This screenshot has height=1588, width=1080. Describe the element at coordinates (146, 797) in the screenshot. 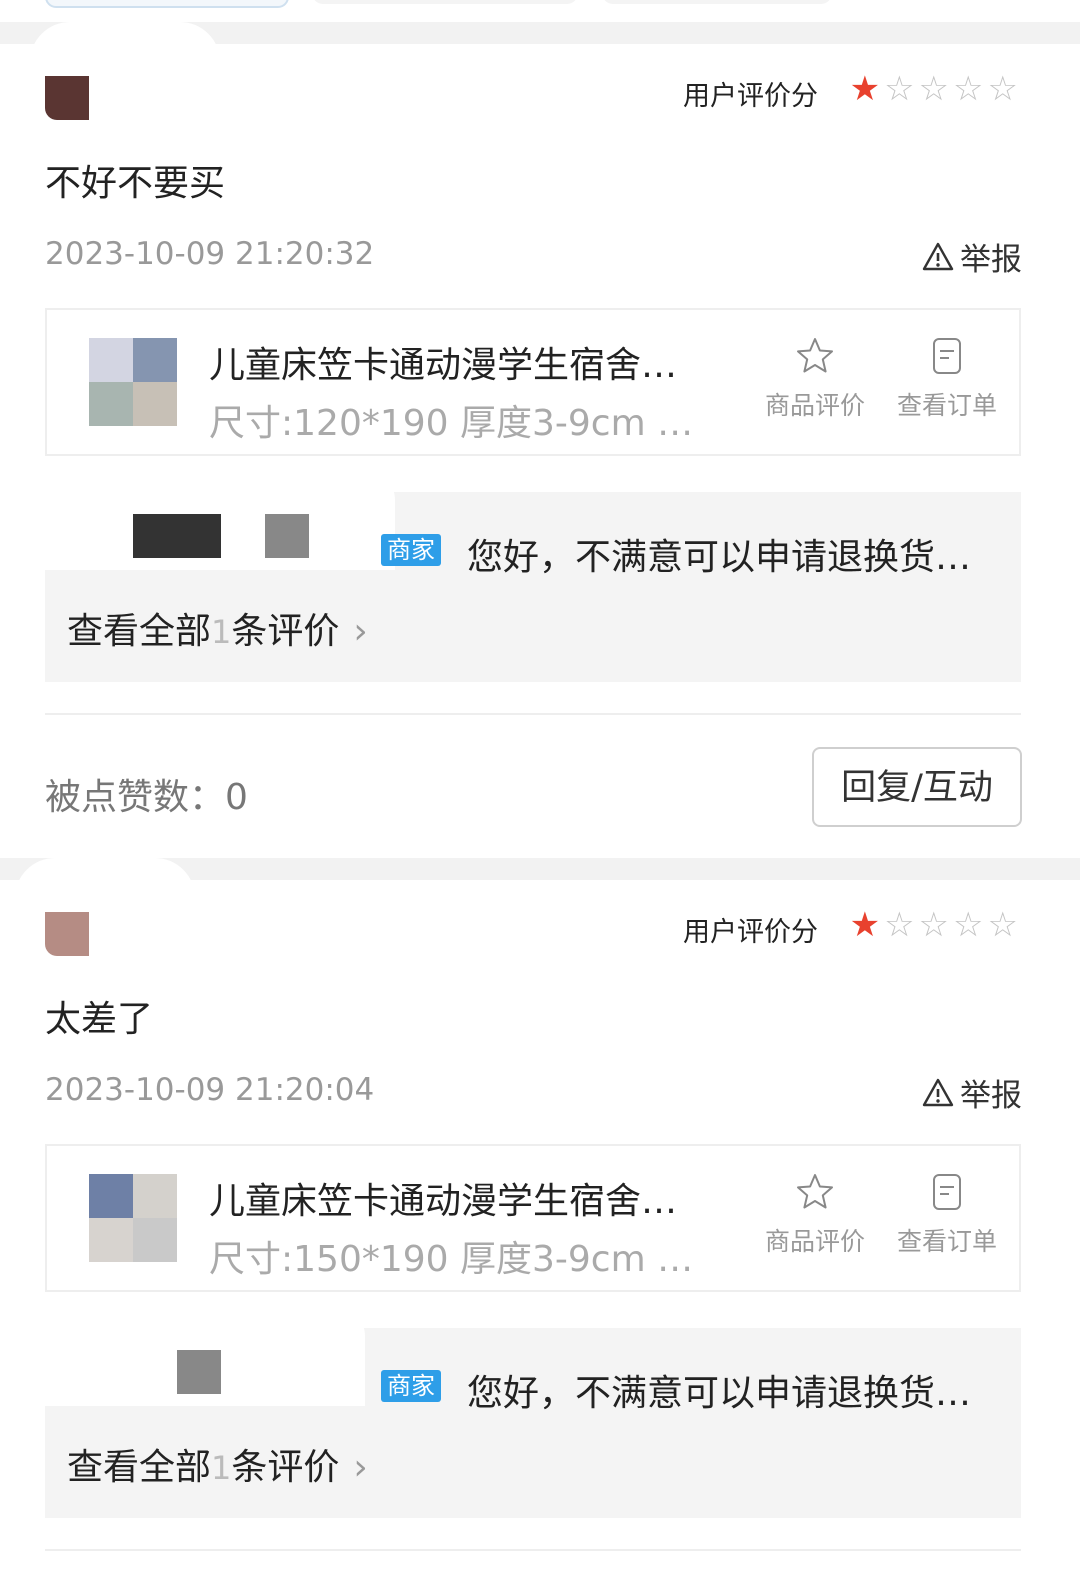

I see `like-count: 被点赞数：0` at that location.